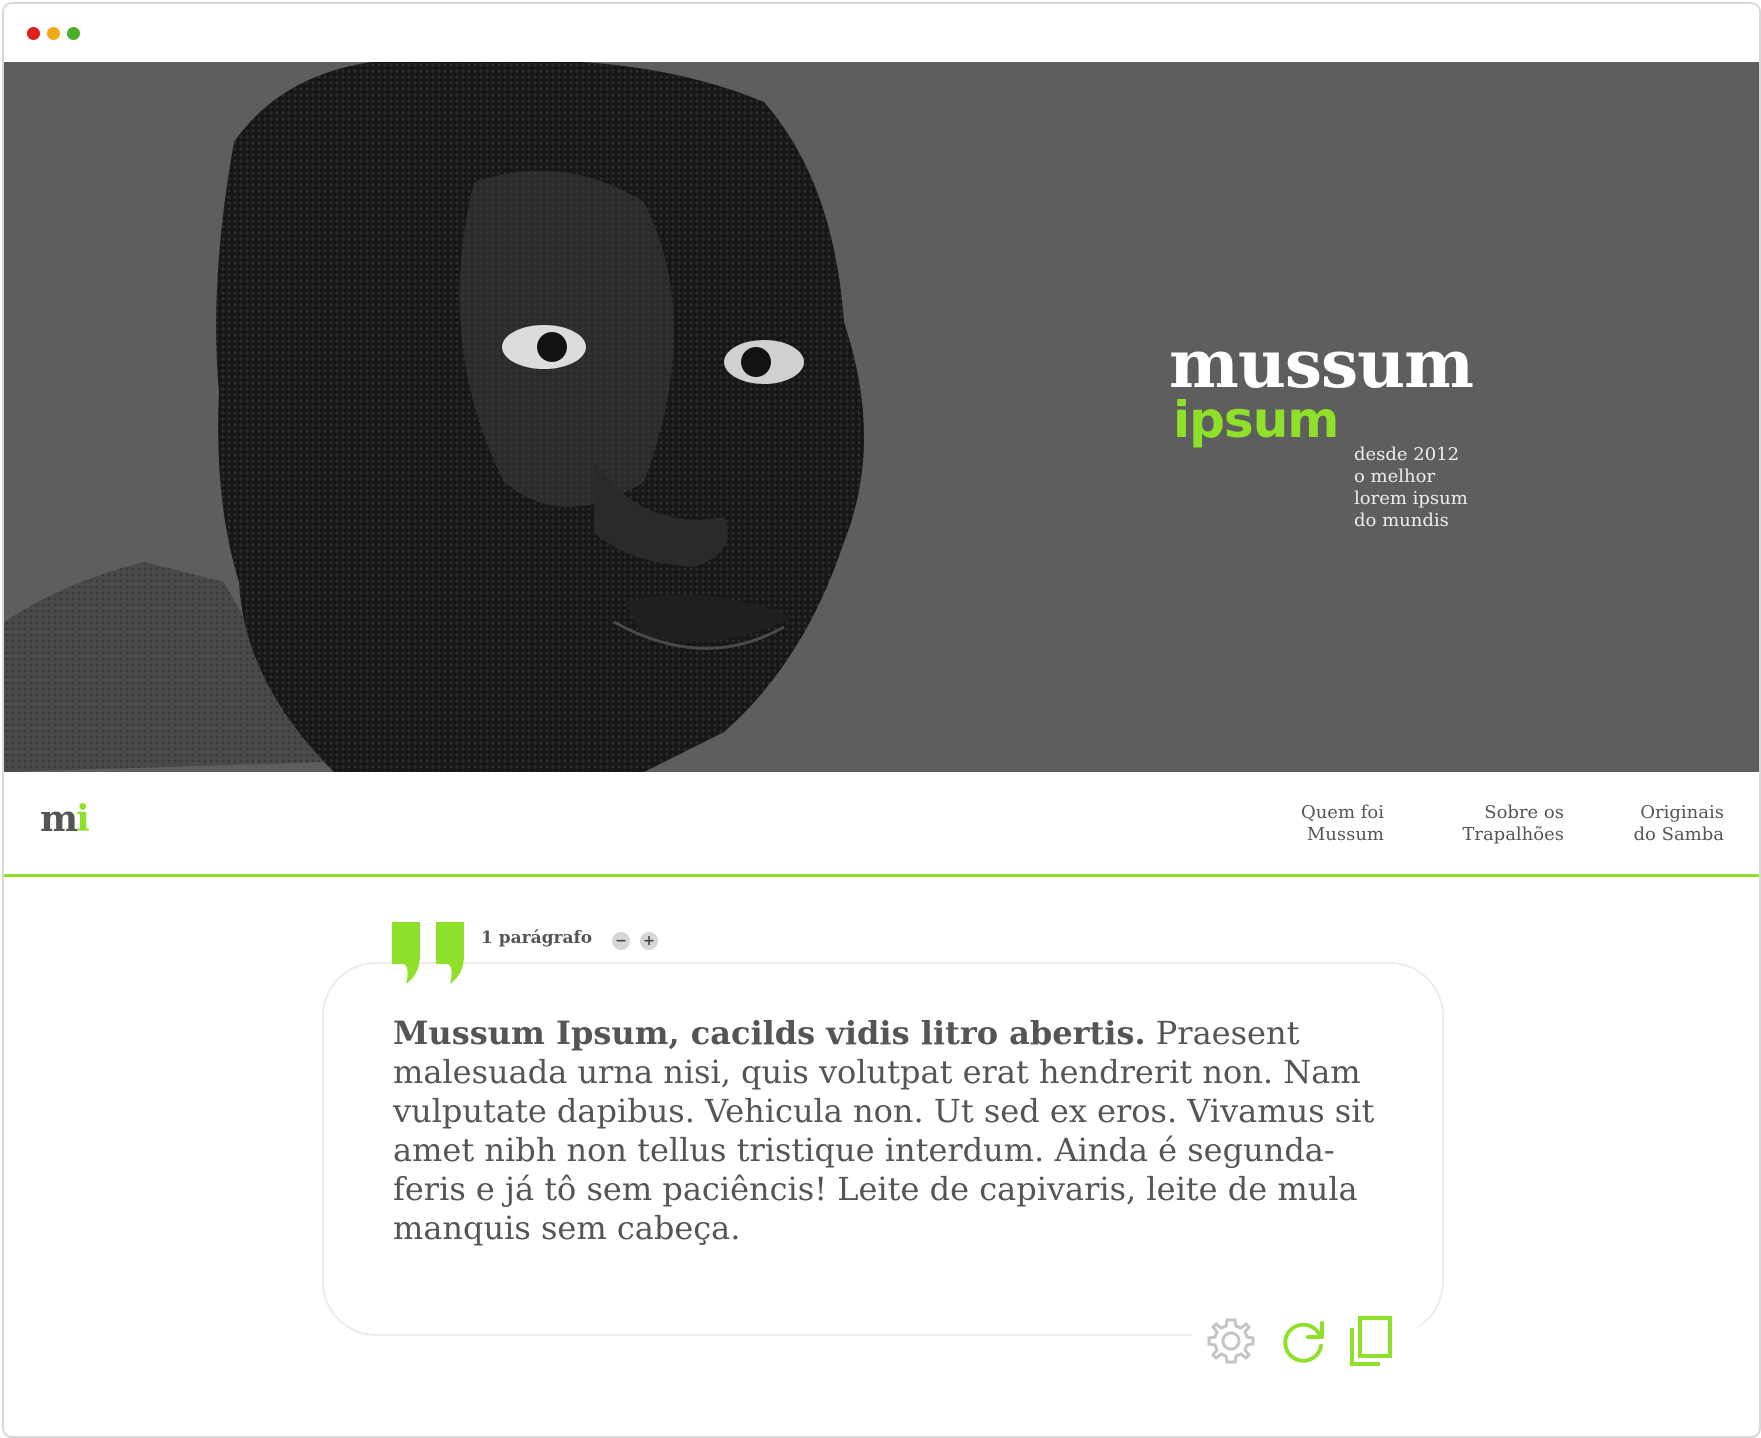 The width and height of the screenshot is (1761, 1438). What do you see at coordinates (1682, 812) in the screenshot?
I see `nav-link-line: Originais` at bounding box center [1682, 812].